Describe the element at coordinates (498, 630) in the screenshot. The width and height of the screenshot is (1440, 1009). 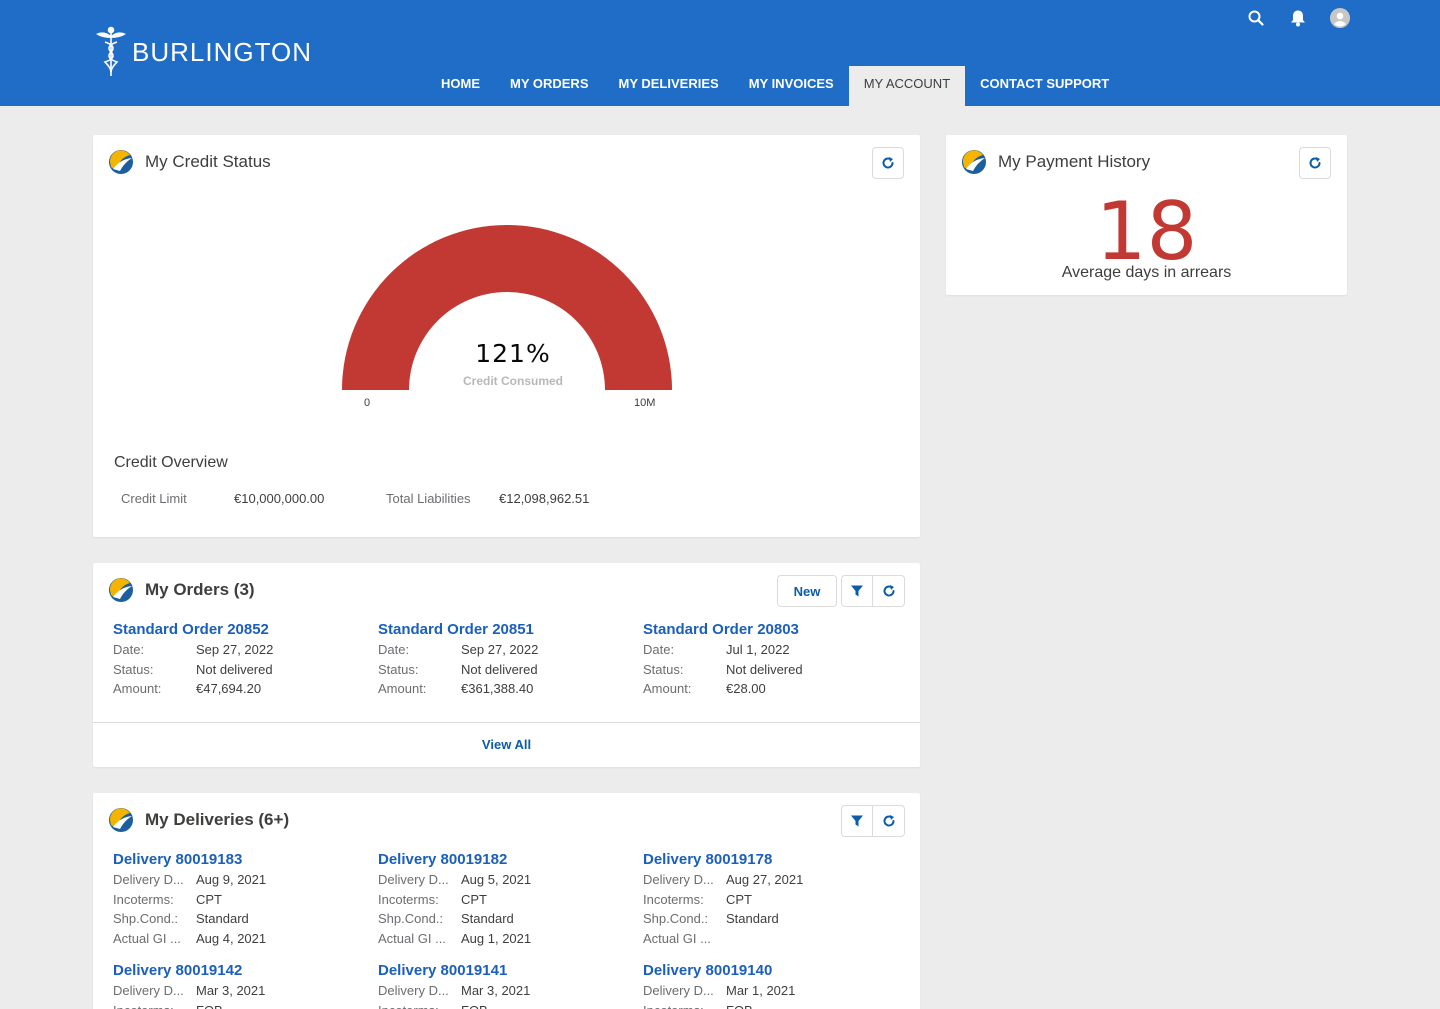
I see `order-link: Standard Order 20851` at that location.